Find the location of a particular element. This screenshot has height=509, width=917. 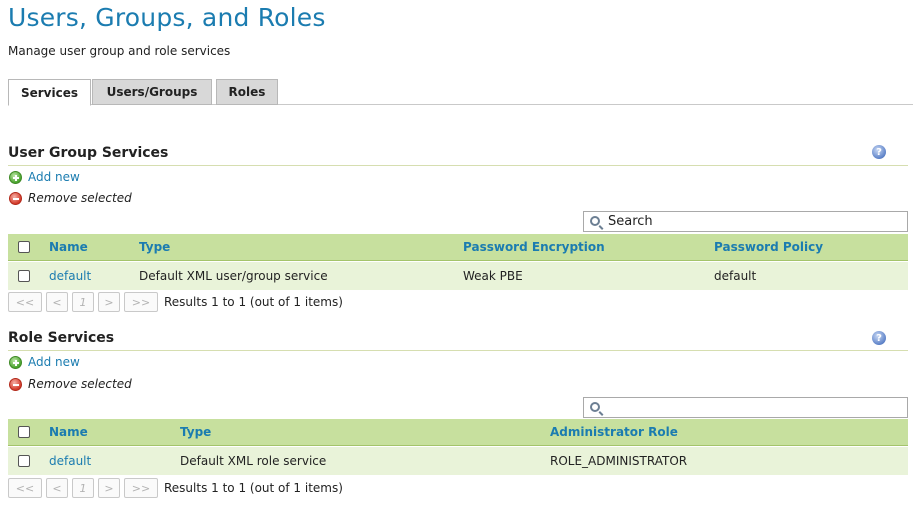

column-header-administrator-role: Administrator Role is located at coordinates (614, 432).